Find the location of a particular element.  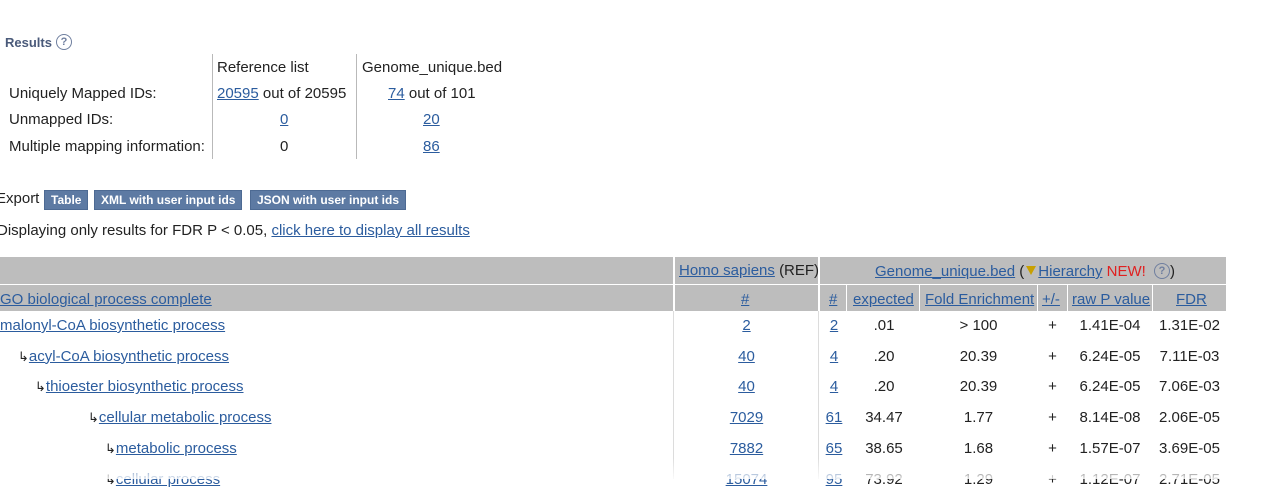

show-all-results-link: click here to display all results is located at coordinates (370, 230).